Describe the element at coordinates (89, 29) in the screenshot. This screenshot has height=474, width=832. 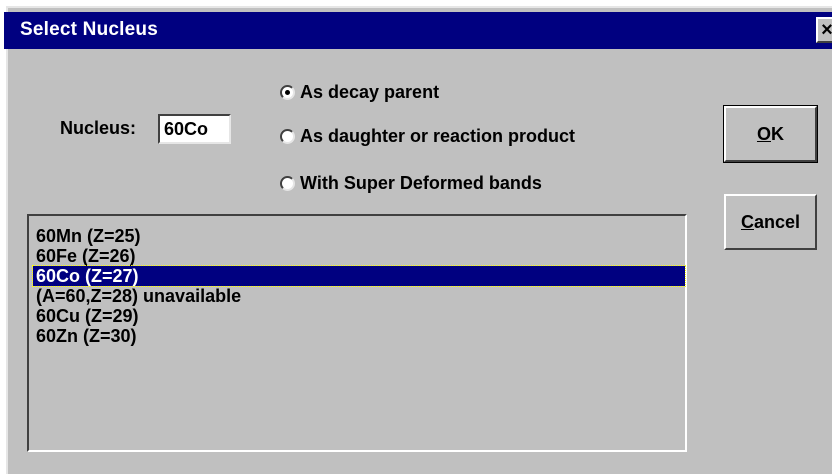
I see `dialog-title: Select Nucleus` at that location.